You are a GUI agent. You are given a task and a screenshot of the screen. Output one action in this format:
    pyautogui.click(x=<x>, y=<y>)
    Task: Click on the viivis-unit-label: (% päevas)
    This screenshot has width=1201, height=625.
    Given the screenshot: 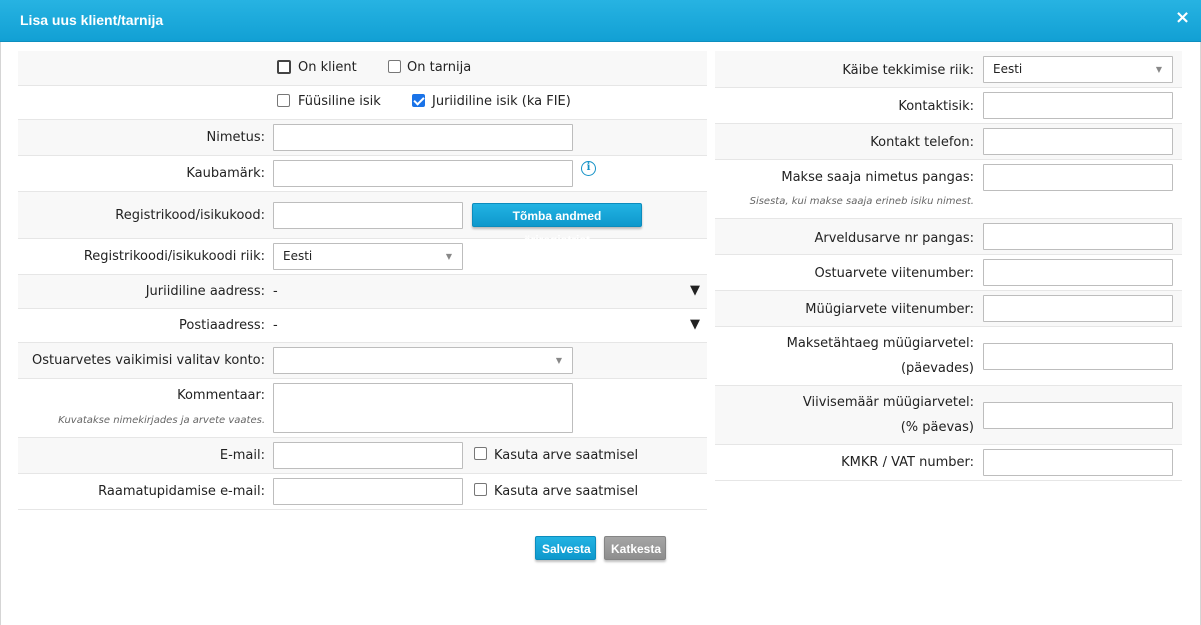 What is the action you would take?
    pyautogui.click(x=937, y=427)
    